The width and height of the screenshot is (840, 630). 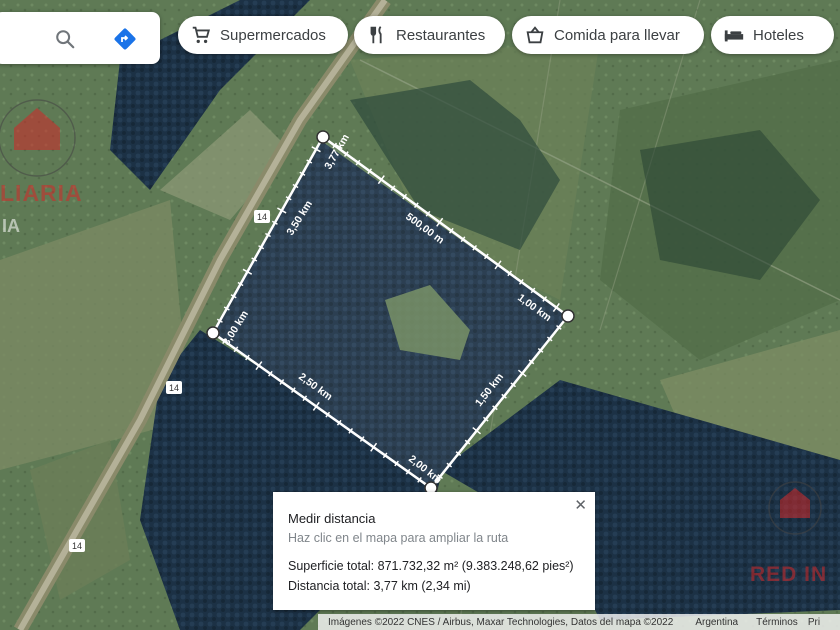 What do you see at coordinates (41, 193) in the screenshot?
I see `watermark-text: LIARIA` at bounding box center [41, 193].